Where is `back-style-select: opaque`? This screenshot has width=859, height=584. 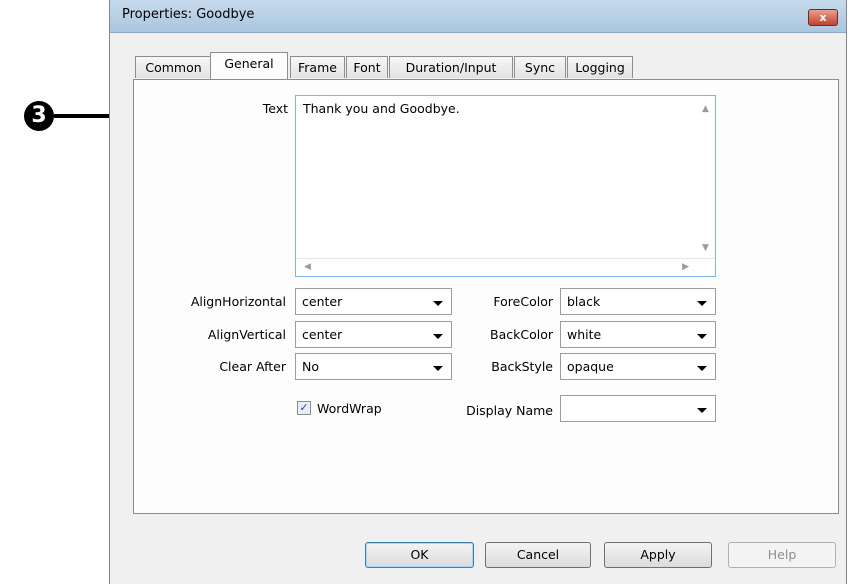 back-style-select: opaque is located at coordinates (638, 366).